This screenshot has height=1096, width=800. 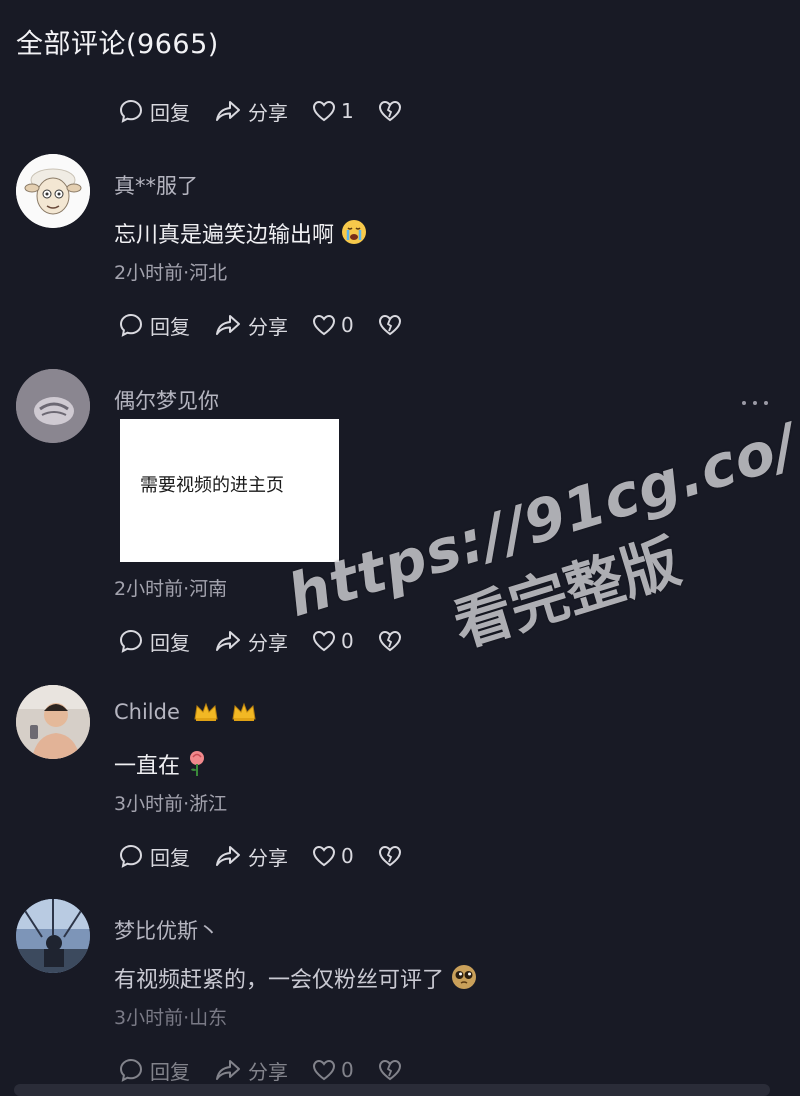 What do you see at coordinates (347, 111) in the screenshot?
I see `like-count: 1` at bounding box center [347, 111].